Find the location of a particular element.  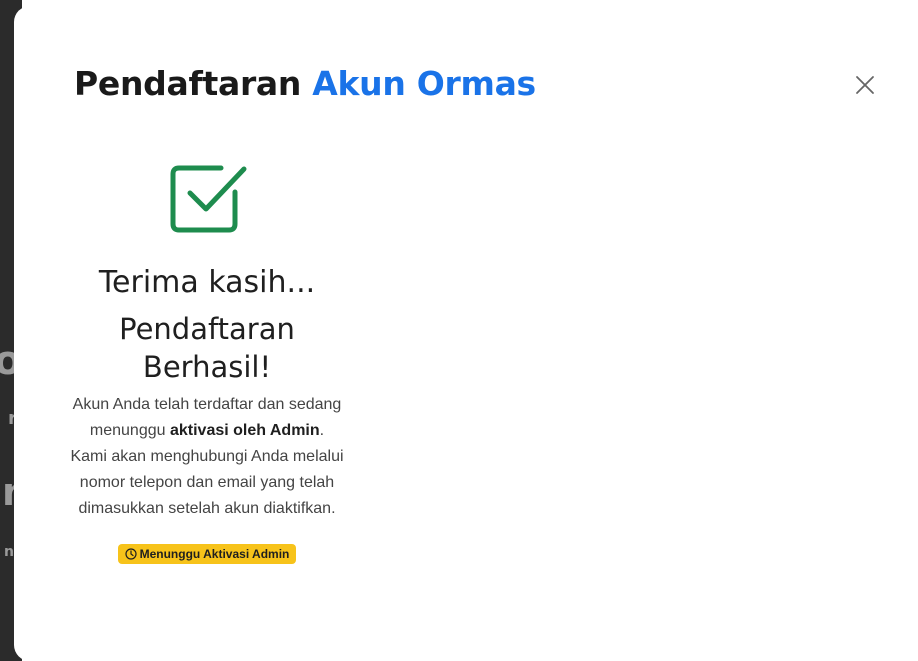

check-square-icon is located at coordinates (208, 199).